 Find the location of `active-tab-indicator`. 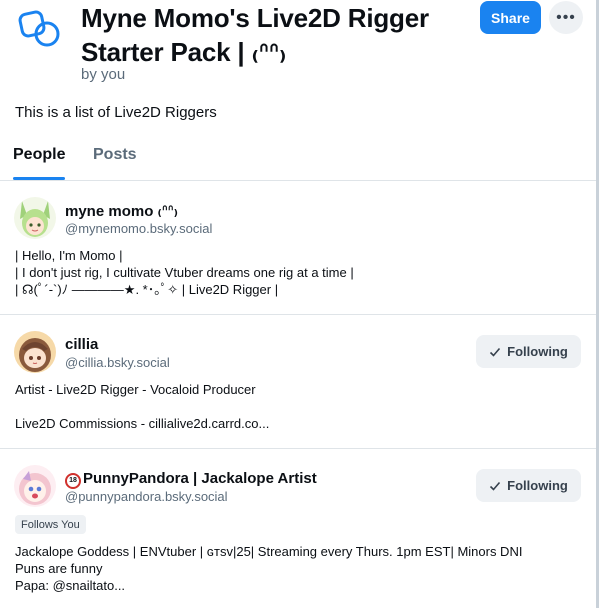

active-tab-indicator is located at coordinates (39, 178).